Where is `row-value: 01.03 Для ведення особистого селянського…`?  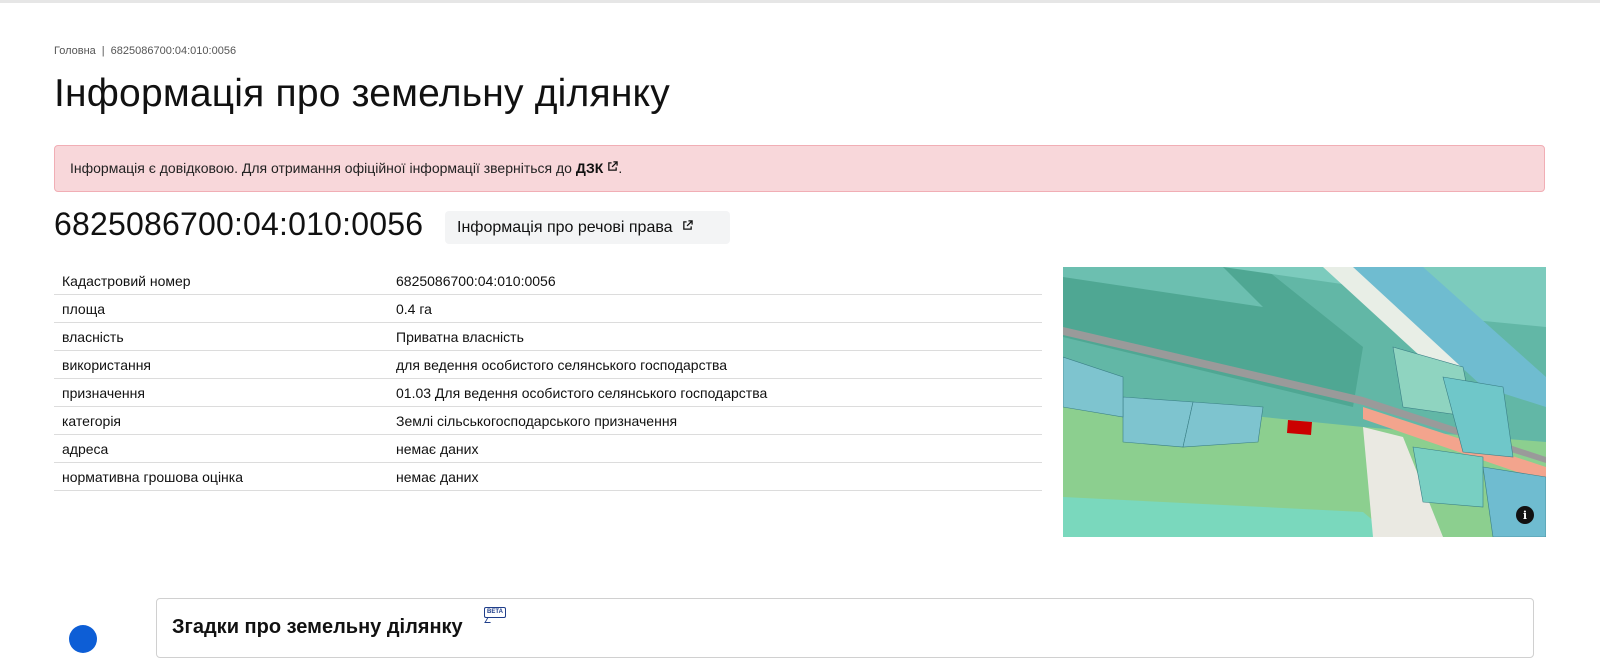 row-value: 01.03 Для ведення особистого селянського… is located at coordinates (715, 392).